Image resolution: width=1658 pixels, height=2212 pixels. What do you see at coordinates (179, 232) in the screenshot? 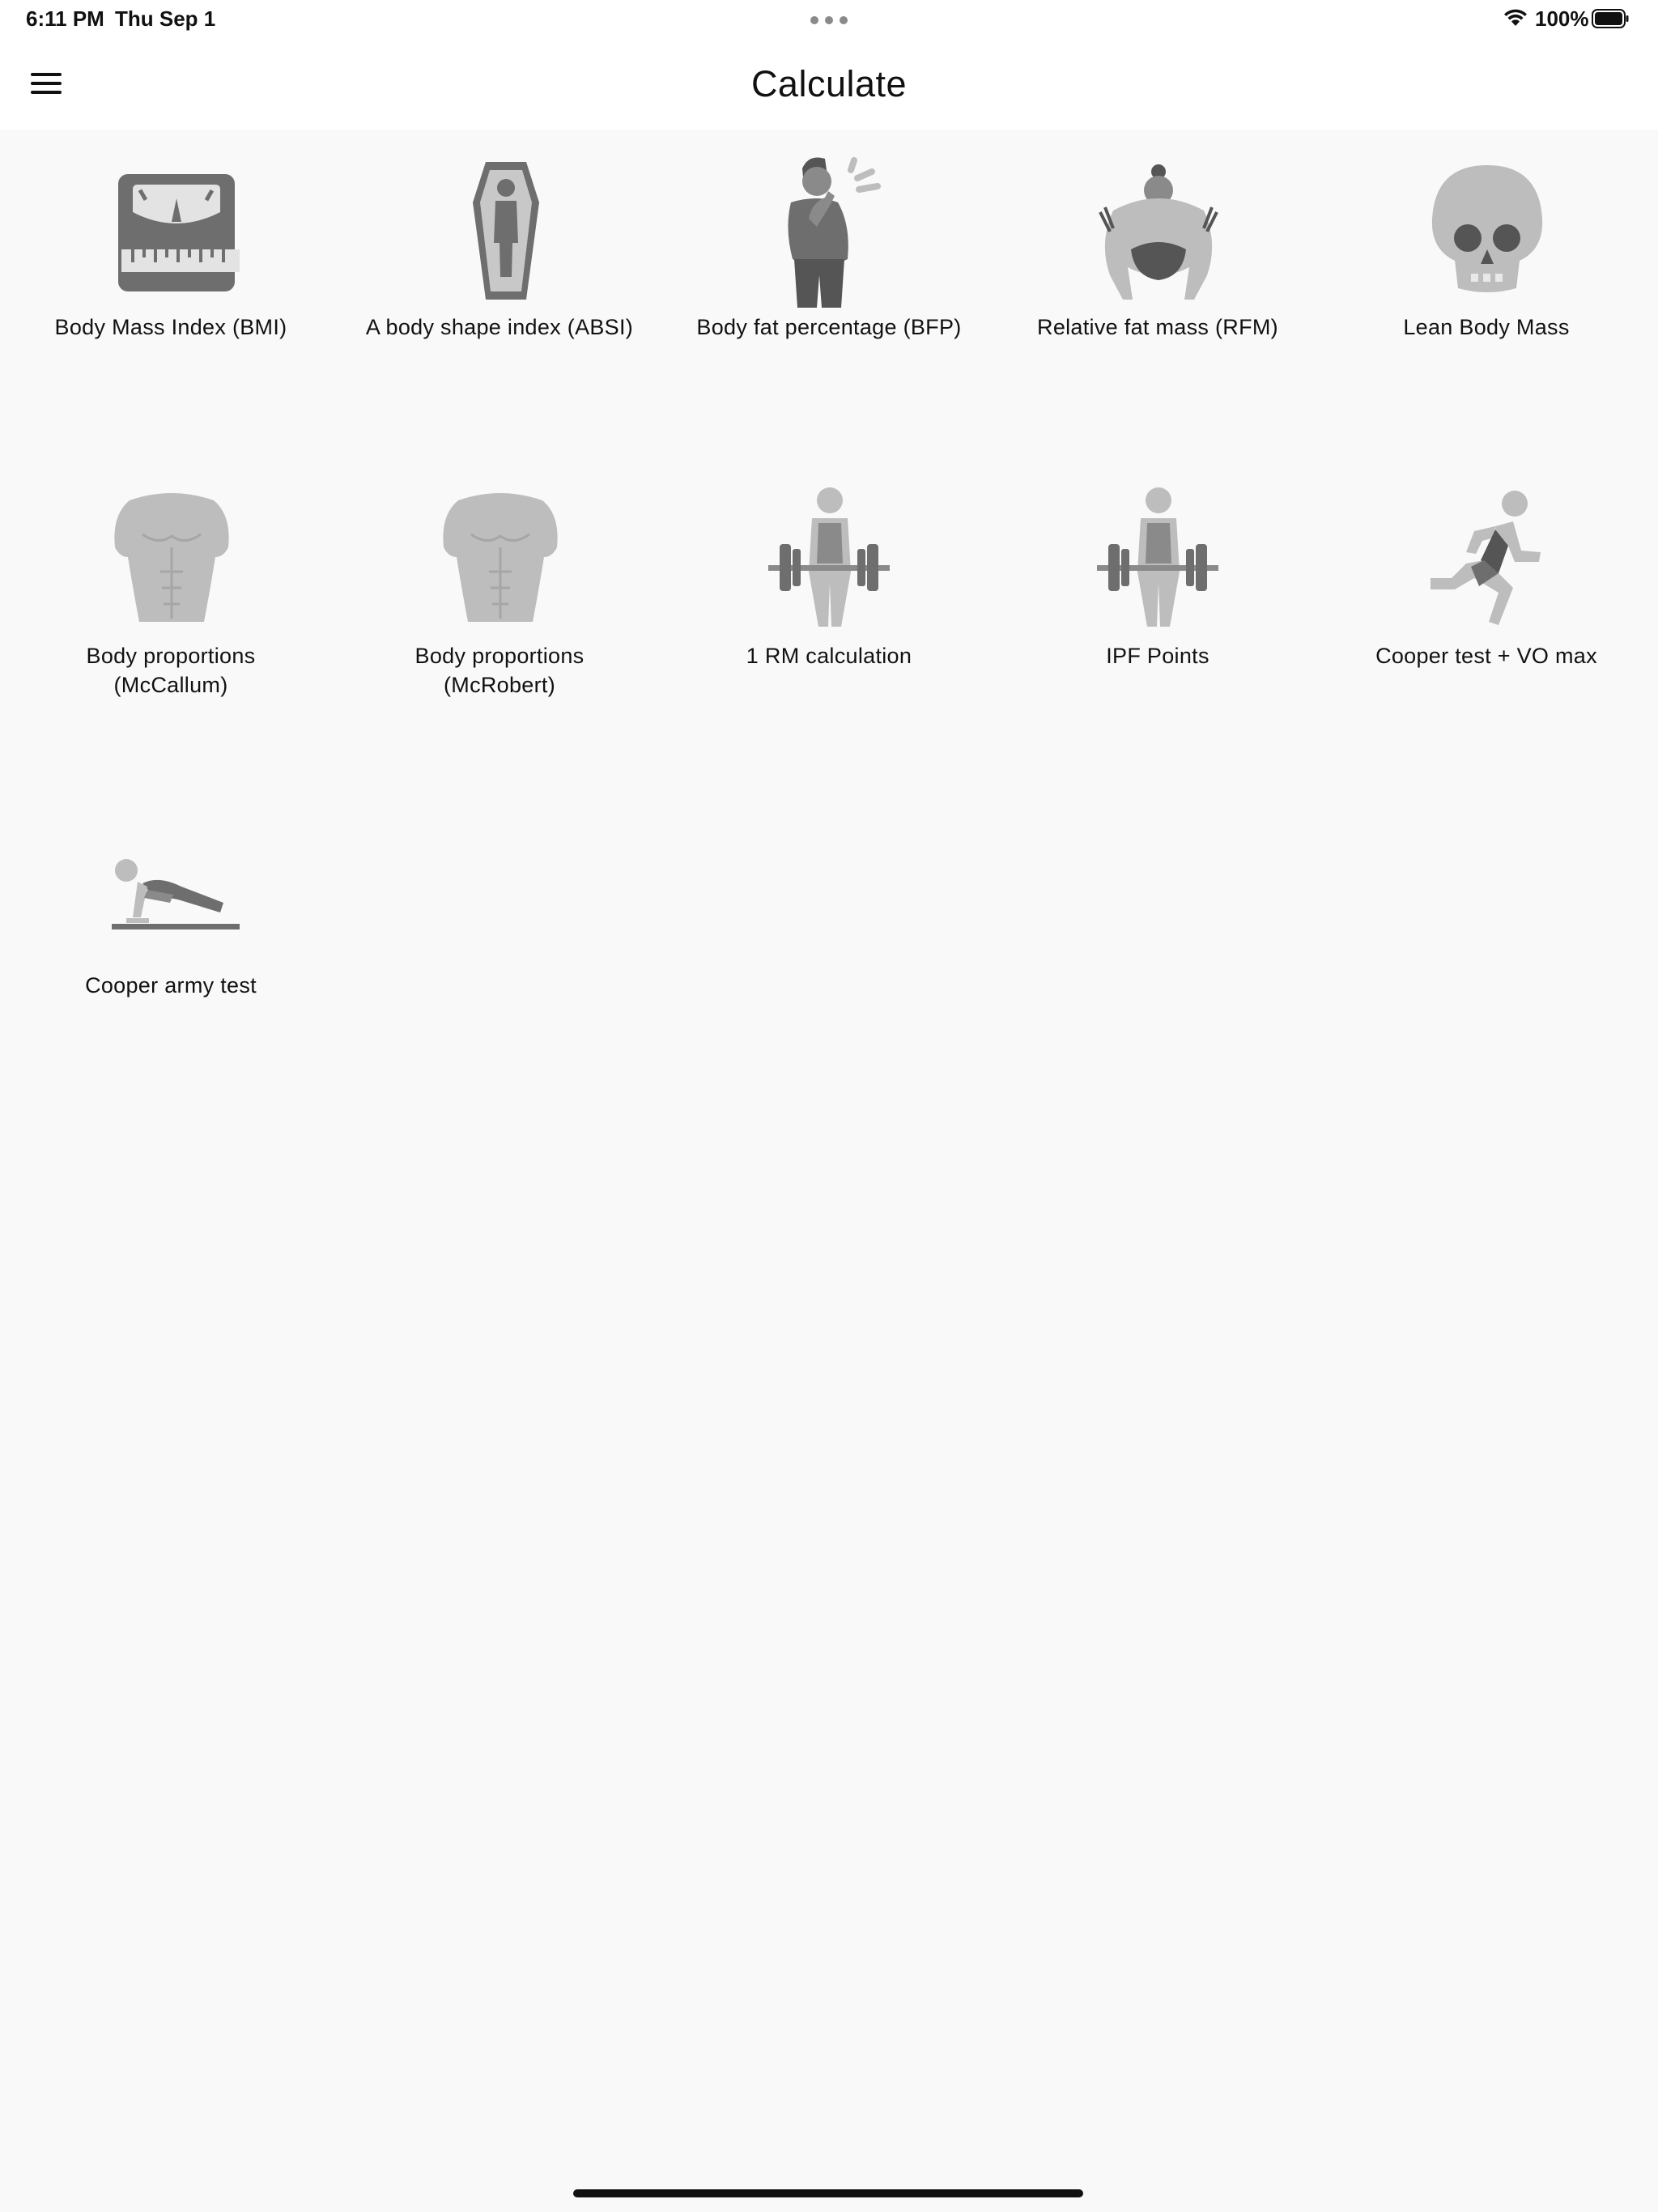
I see `scale-icon` at bounding box center [179, 232].